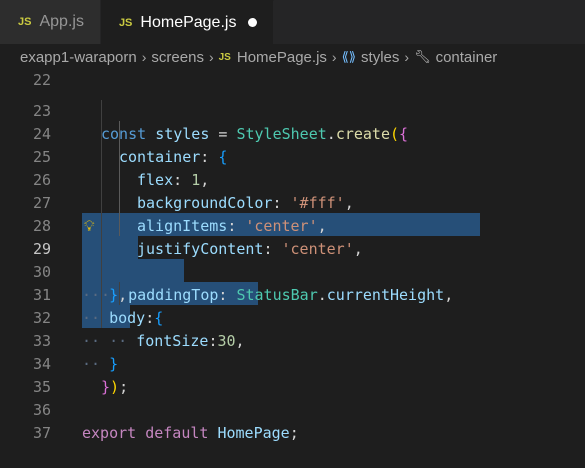  Describe the element at coordinates (292, 67) in the screenshot. I see `code-line: 22` at that location.